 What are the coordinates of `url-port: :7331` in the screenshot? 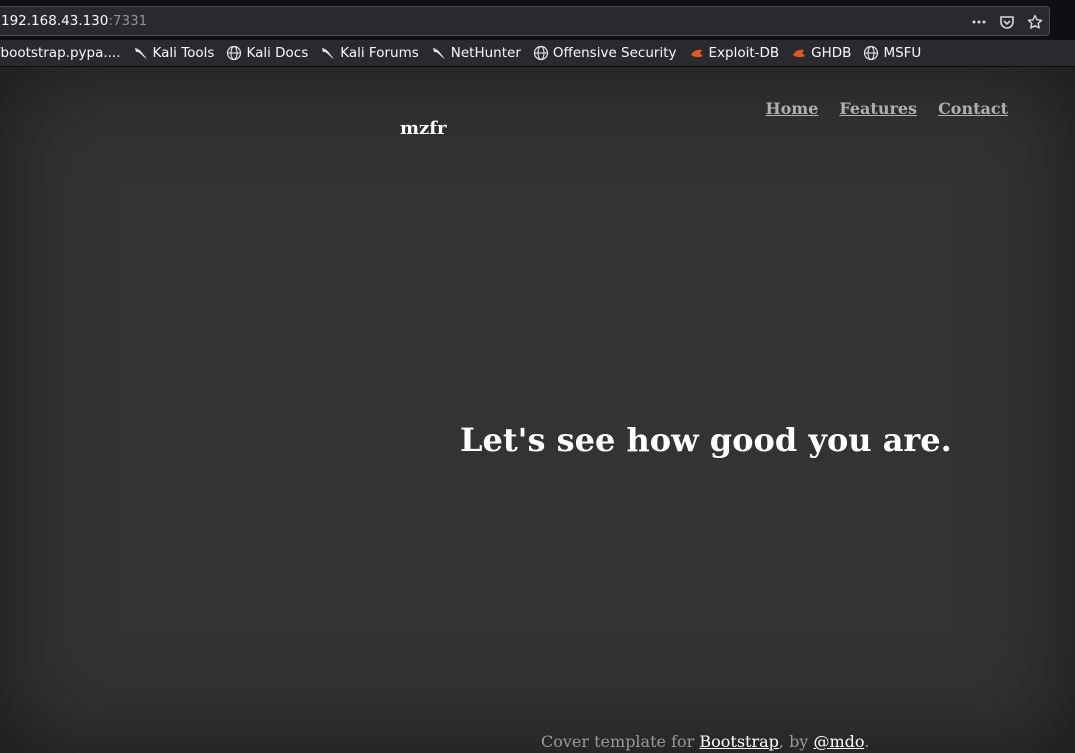 It's located at (128, 21).